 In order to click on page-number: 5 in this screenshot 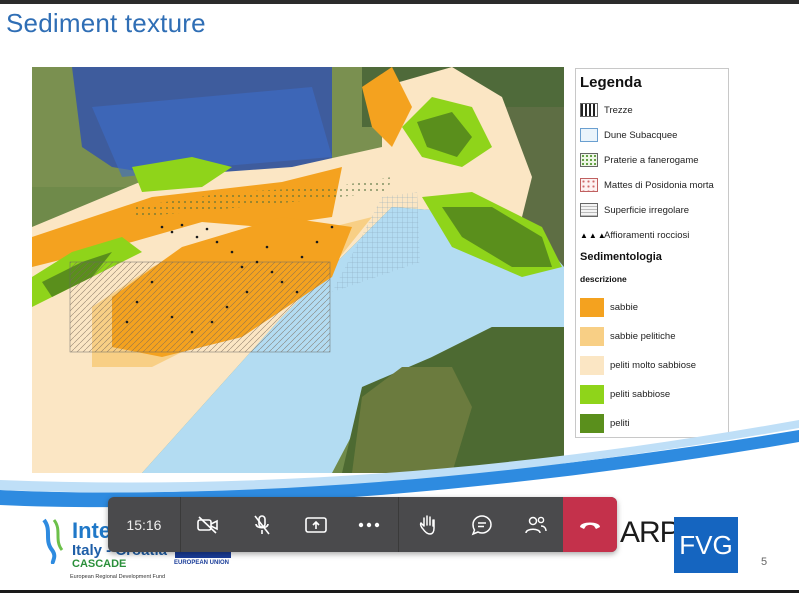, I will do `click(764, 562)`.